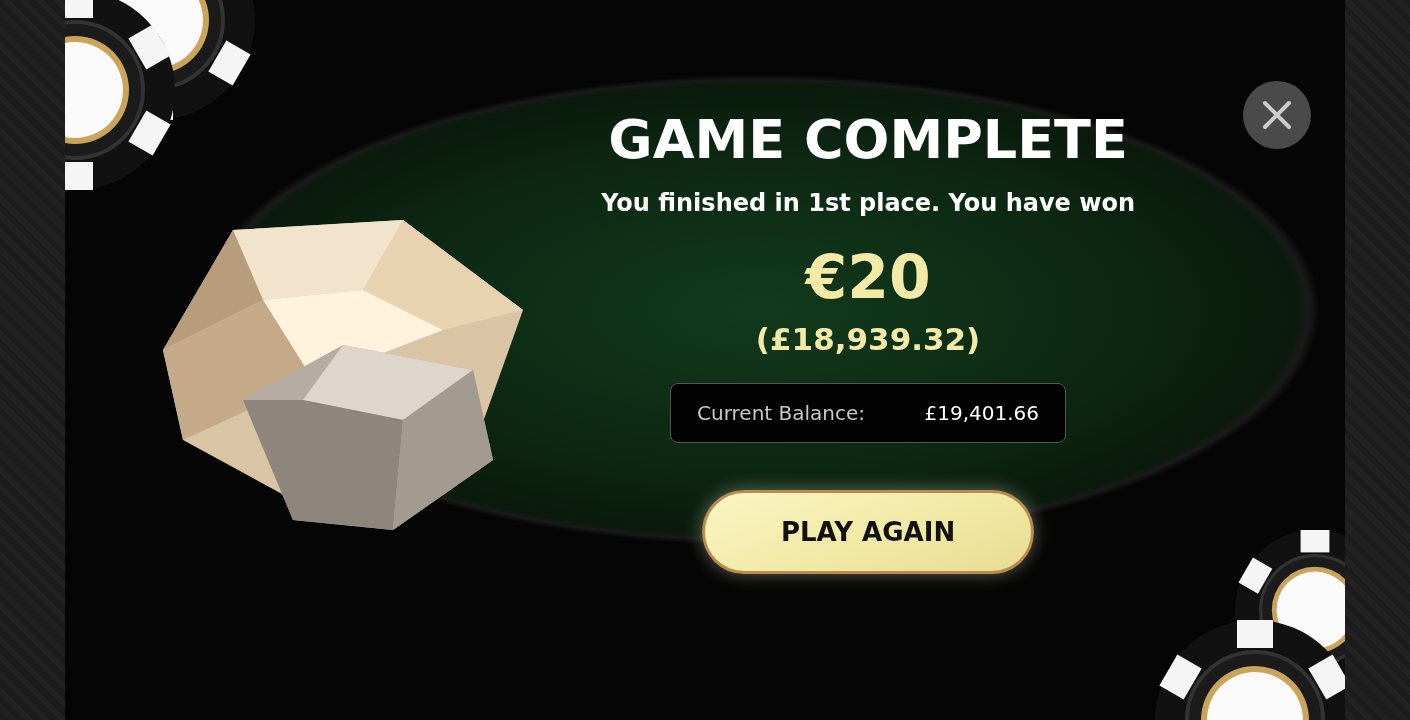 This screenshot has width=1410, height=720. I want to click on balance-label: Current Balance:, so click(781, 413).